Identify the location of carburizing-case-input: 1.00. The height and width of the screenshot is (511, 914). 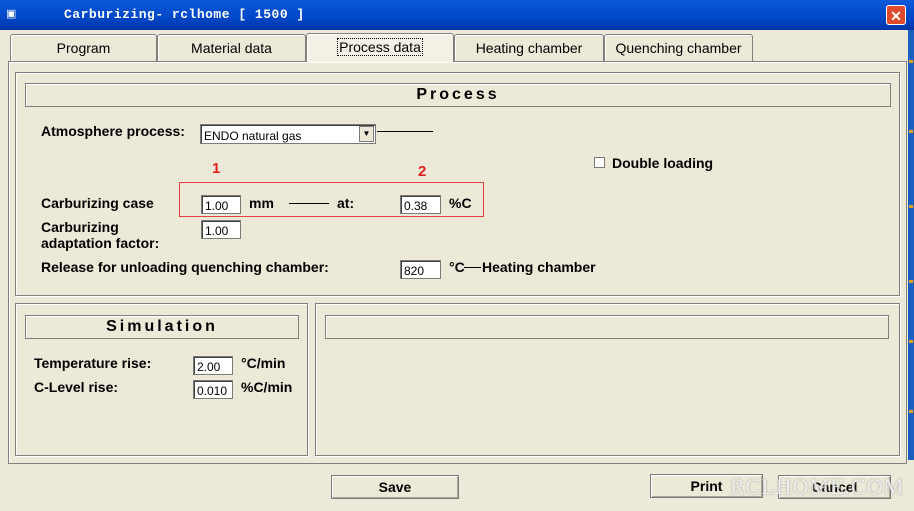
(221, 204).